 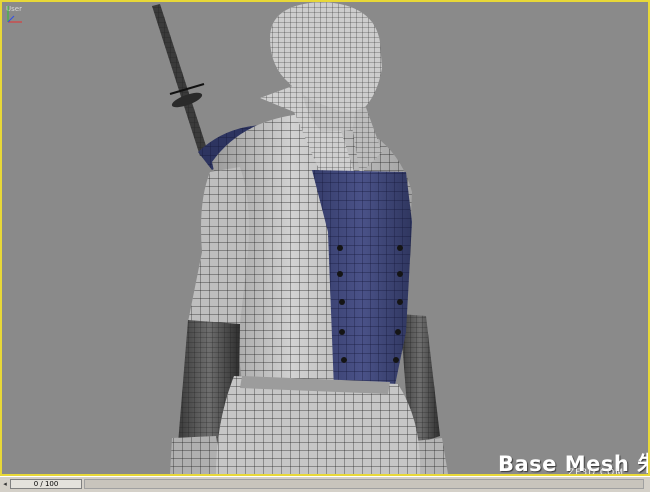 What do you see at coordinates (573, 462) in the screenshot?
I see `watermark: Base Mesh 朱峰社区 ZF3D.COM` at bounding box center [573, 462].